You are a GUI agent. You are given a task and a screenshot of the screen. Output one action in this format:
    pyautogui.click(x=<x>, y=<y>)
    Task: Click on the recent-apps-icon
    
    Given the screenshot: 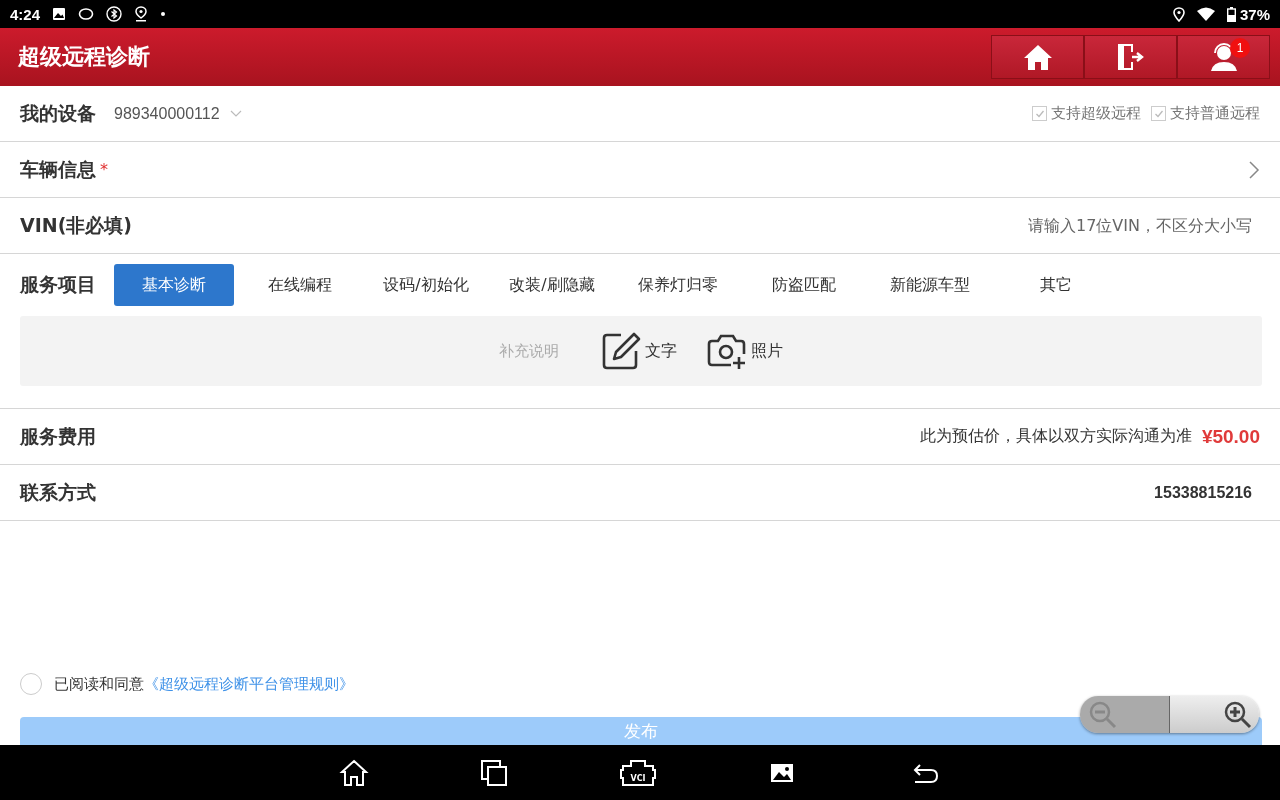 What is the action you would take?
    pyautogui.click(x=494, y=772)
    